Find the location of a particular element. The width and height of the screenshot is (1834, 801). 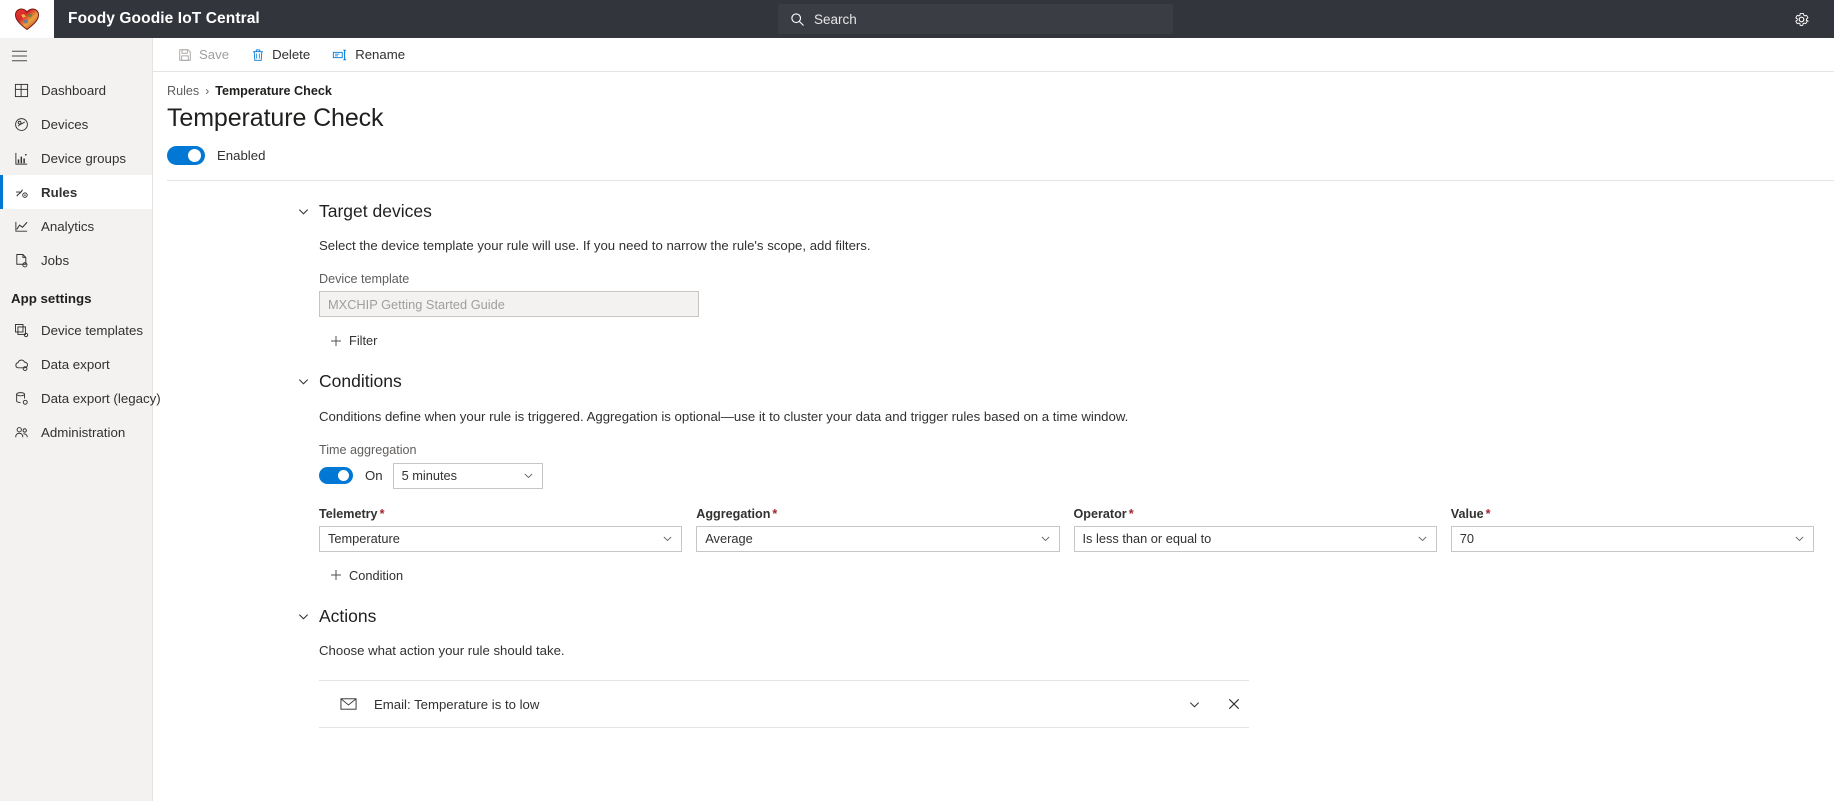

time-aggregation-block: Time aggregation On 5 minutes is located at coordinates (1076, 466).